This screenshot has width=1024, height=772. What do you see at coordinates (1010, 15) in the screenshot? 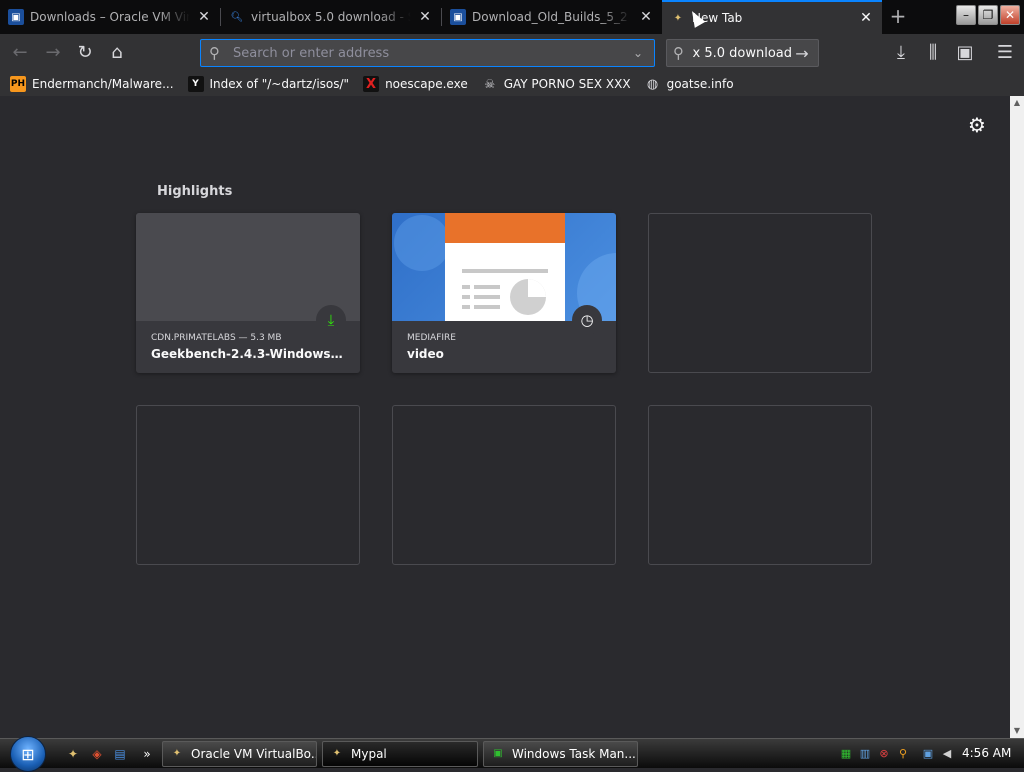
I see `window-close-button: ✕` at bounding box center [1010, 15].